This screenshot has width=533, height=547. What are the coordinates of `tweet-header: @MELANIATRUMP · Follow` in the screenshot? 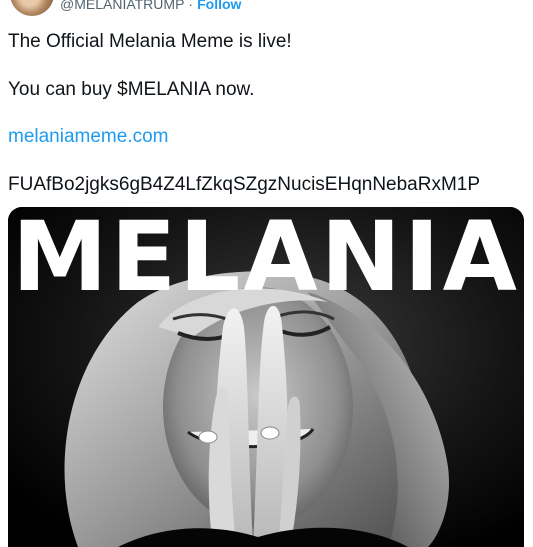 It's located at (266, 8).